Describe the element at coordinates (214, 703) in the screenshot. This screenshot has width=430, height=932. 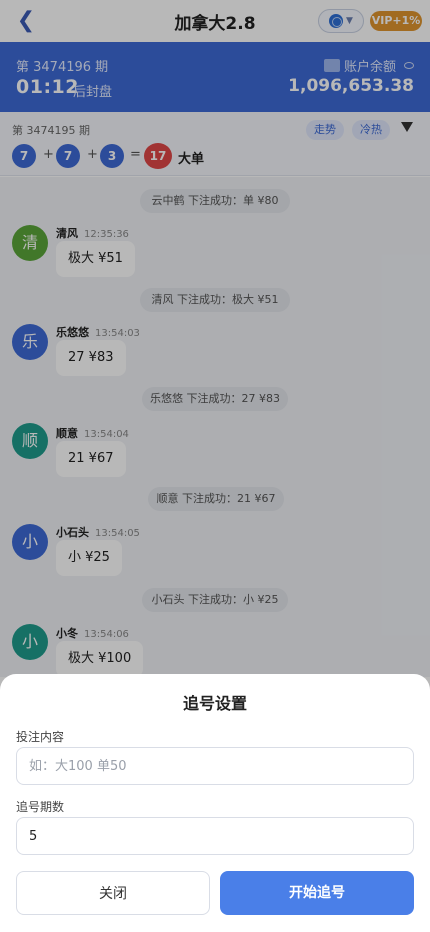
I see `sheet-title: 追号设置` at that location.